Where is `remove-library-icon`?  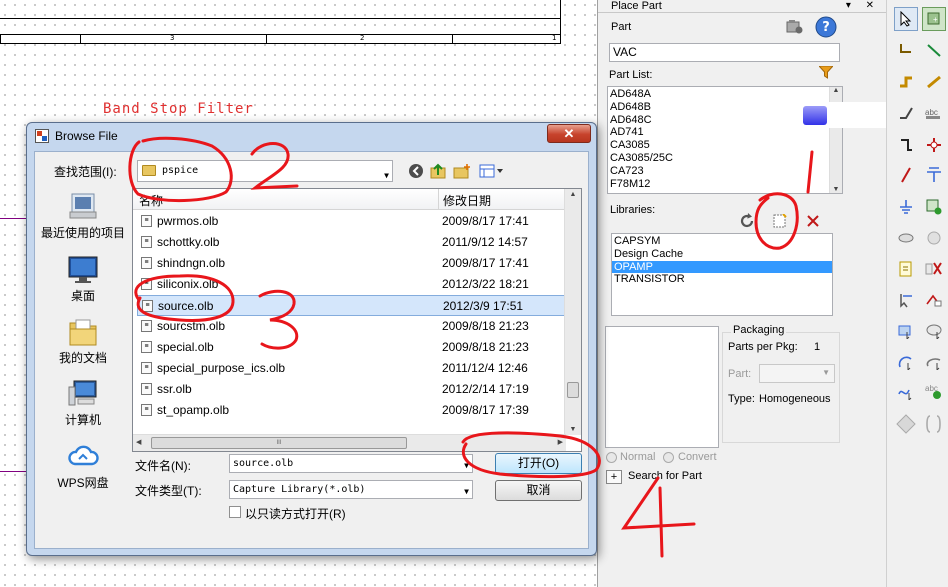 remove-library-icon is located at coordinates (813, 221).